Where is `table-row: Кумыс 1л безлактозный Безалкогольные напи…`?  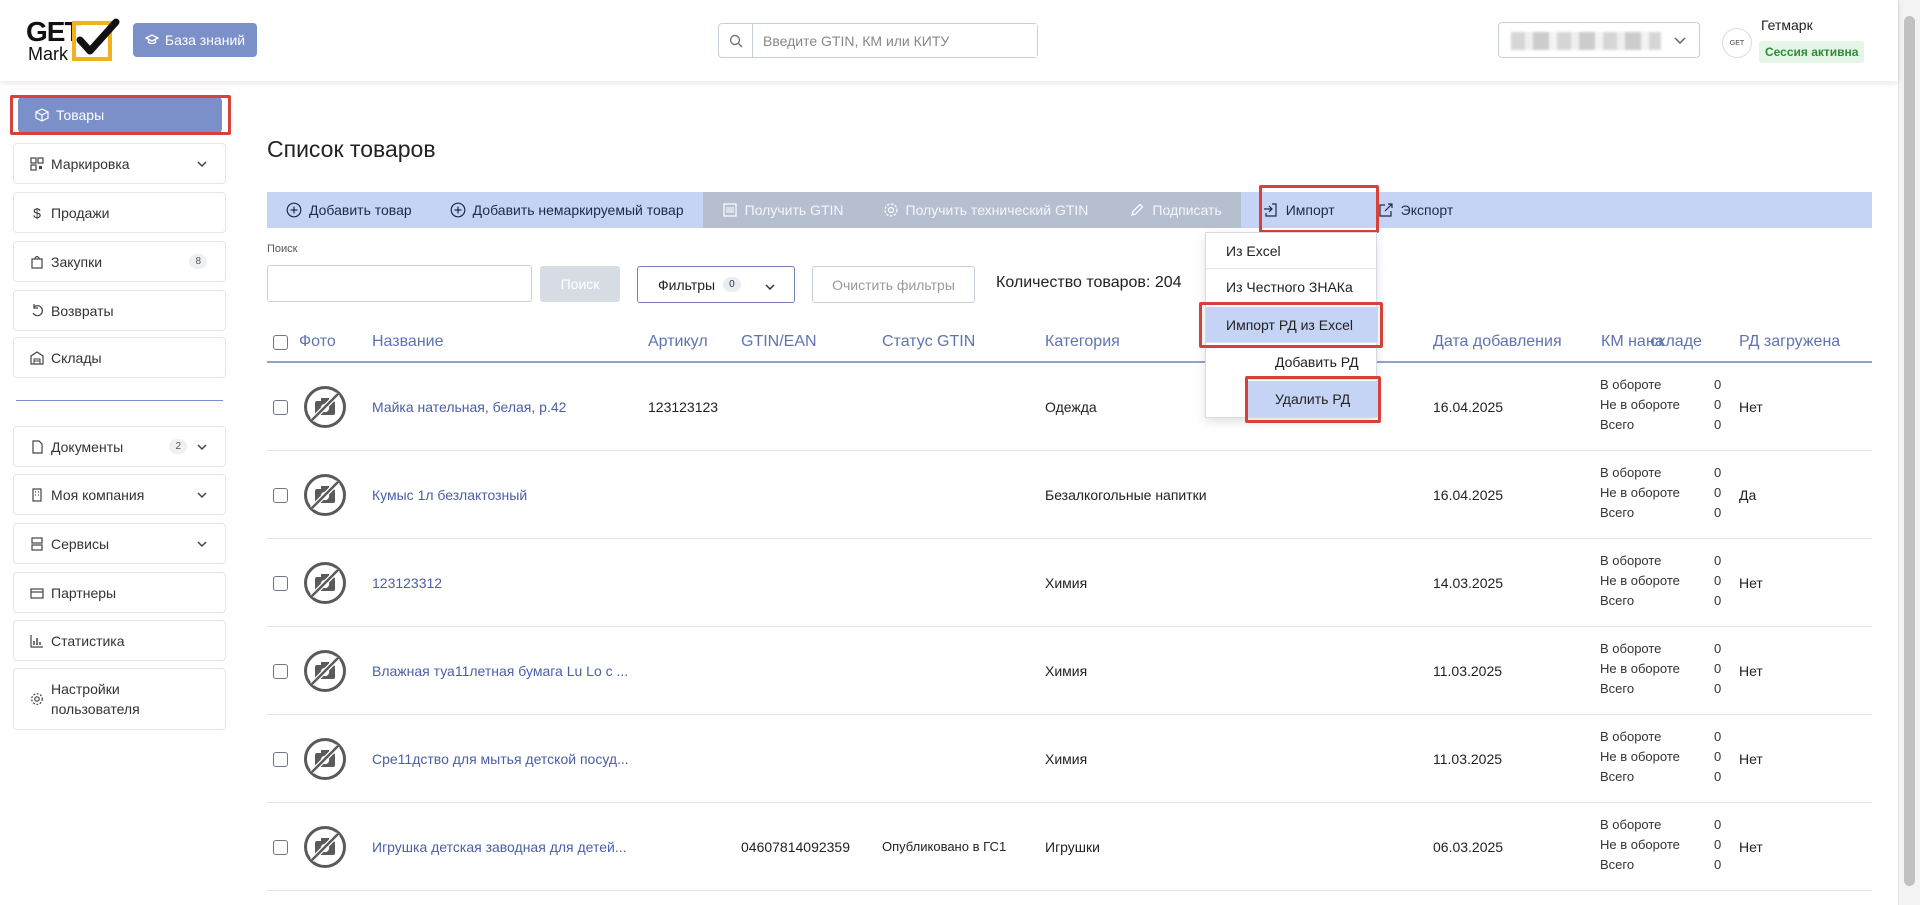
table-row: Кумыс 1л безлактозный Безалкогольные напи… is located at coordinates (1069, 495).